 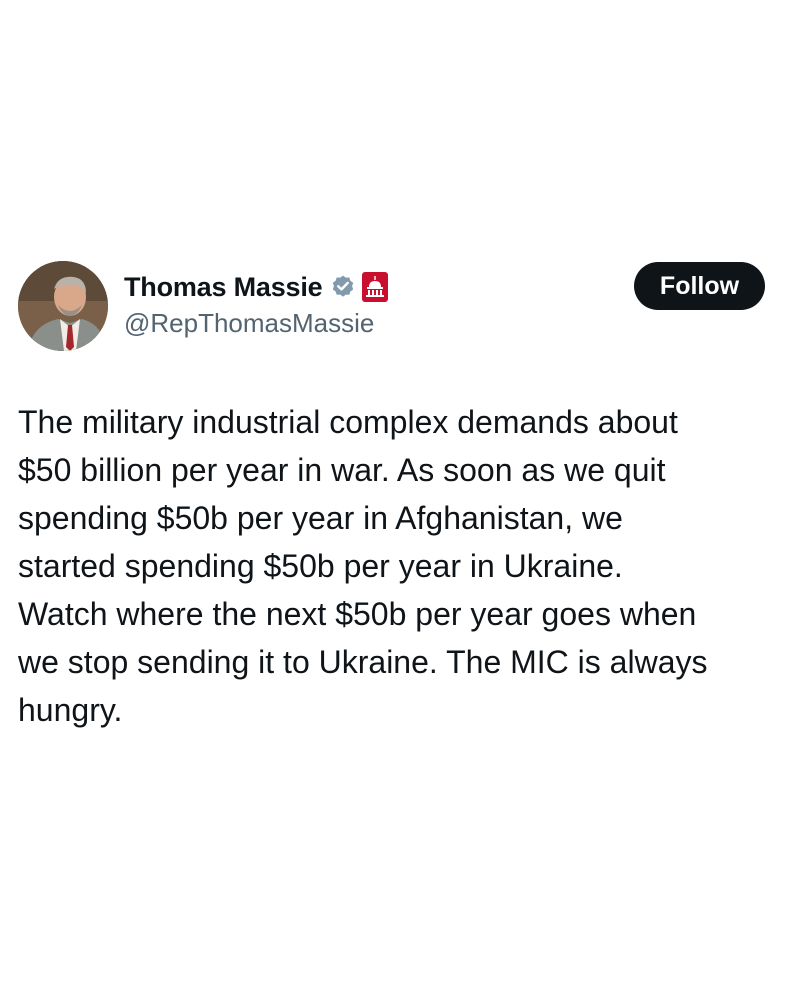 I want to click on us-capitol-affiliation-icon, so click(x=375, y=287).